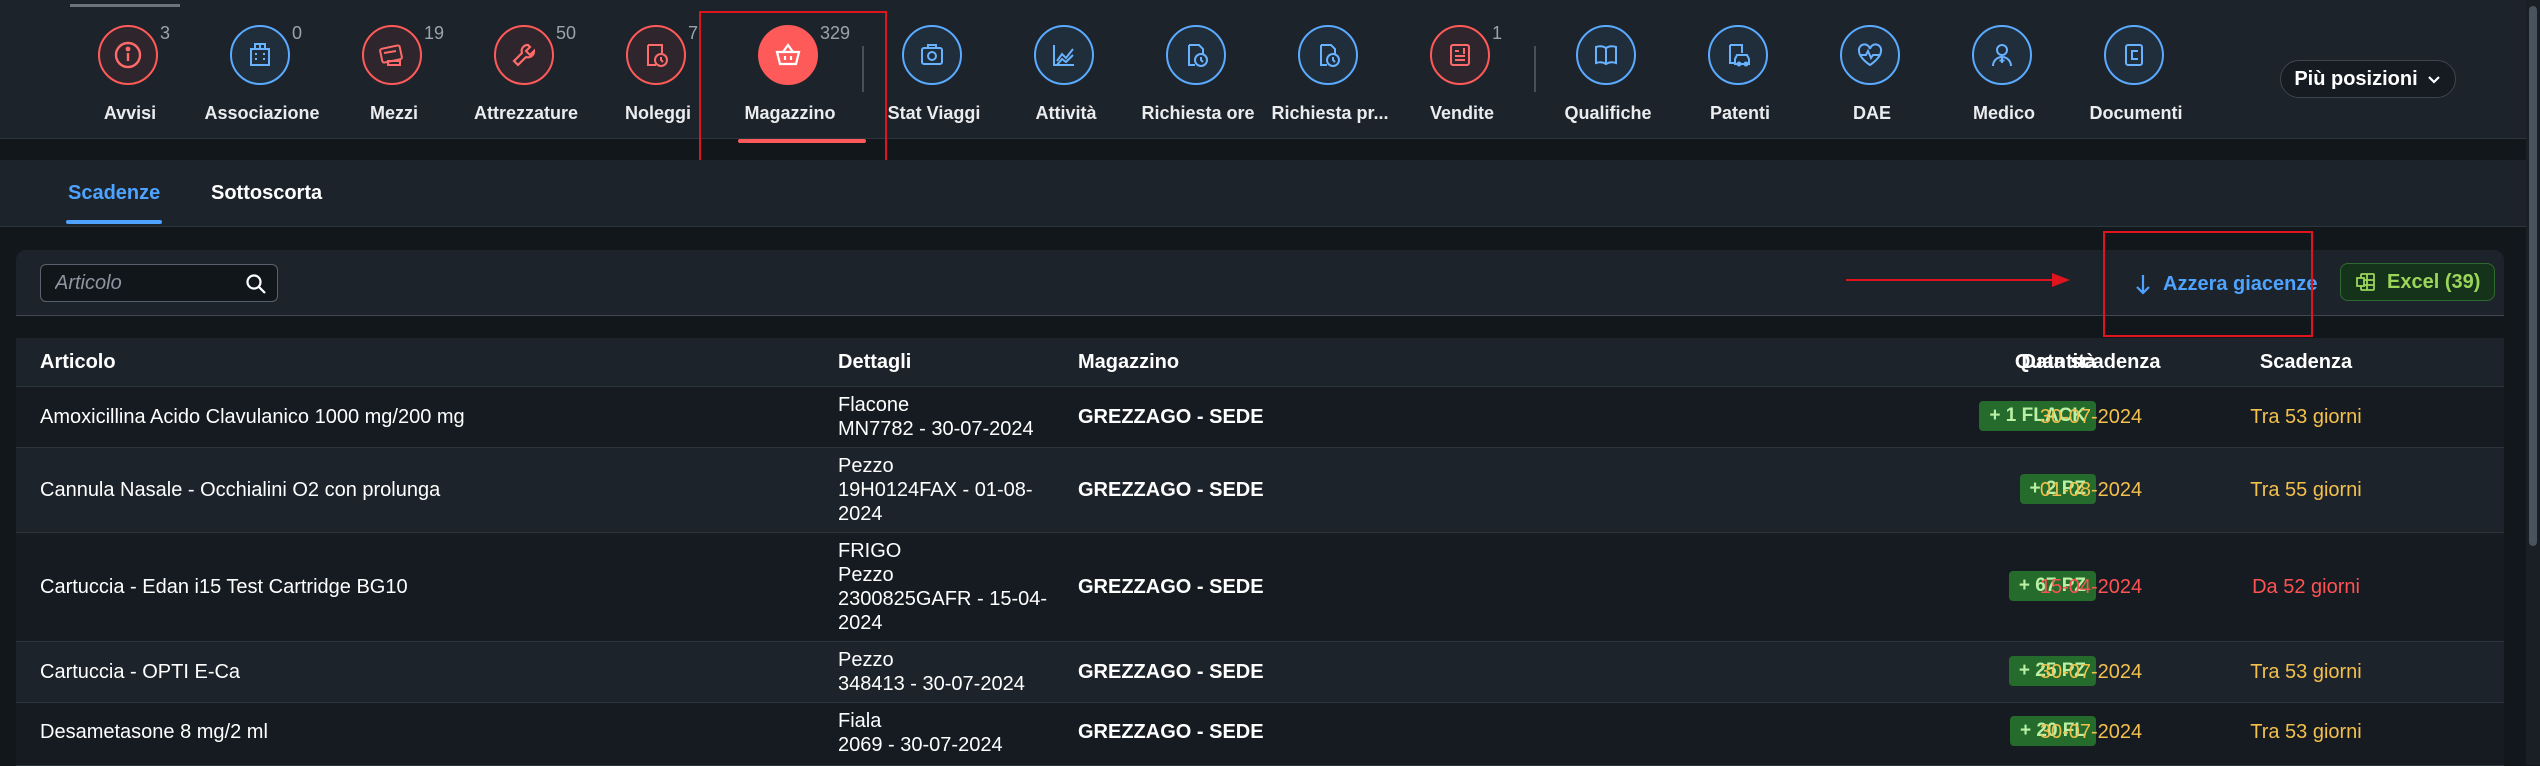  I want to click on cell-articolo: Desametasone 8 mg/2 ml, so click(154, 732).